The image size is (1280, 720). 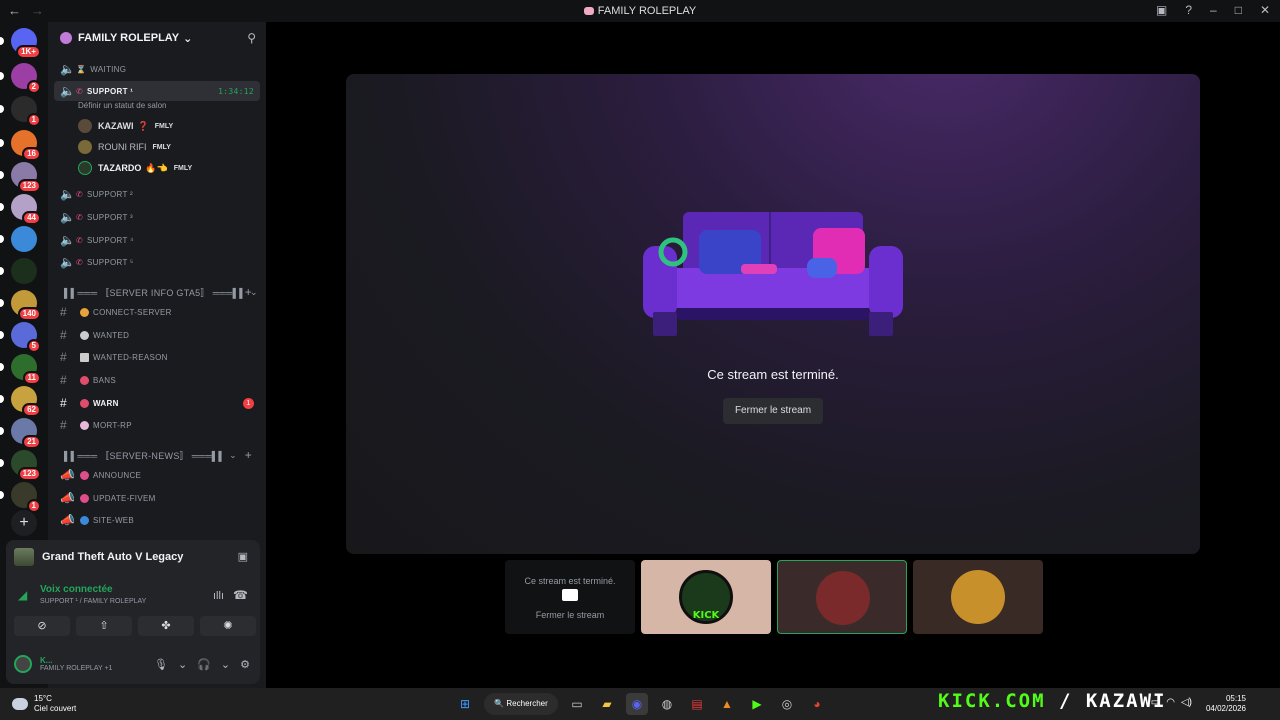 I want to click on activities-icon: ✤, so click(x=166, y=626).